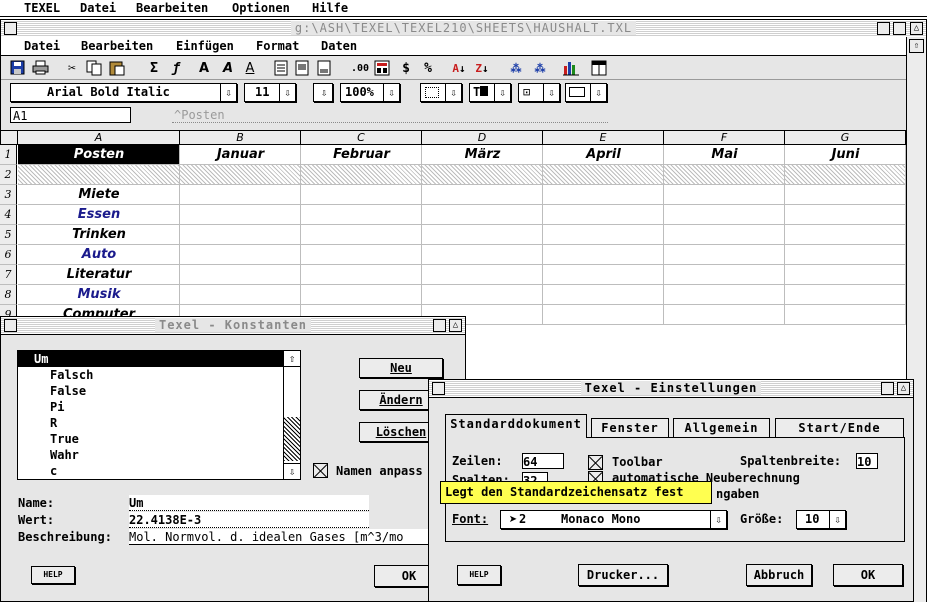  What do you see at coordinates (270, 92) in the screenshot?
I see `font-size-dropdown: 11 ⇩` at bounding box center [270, 92].